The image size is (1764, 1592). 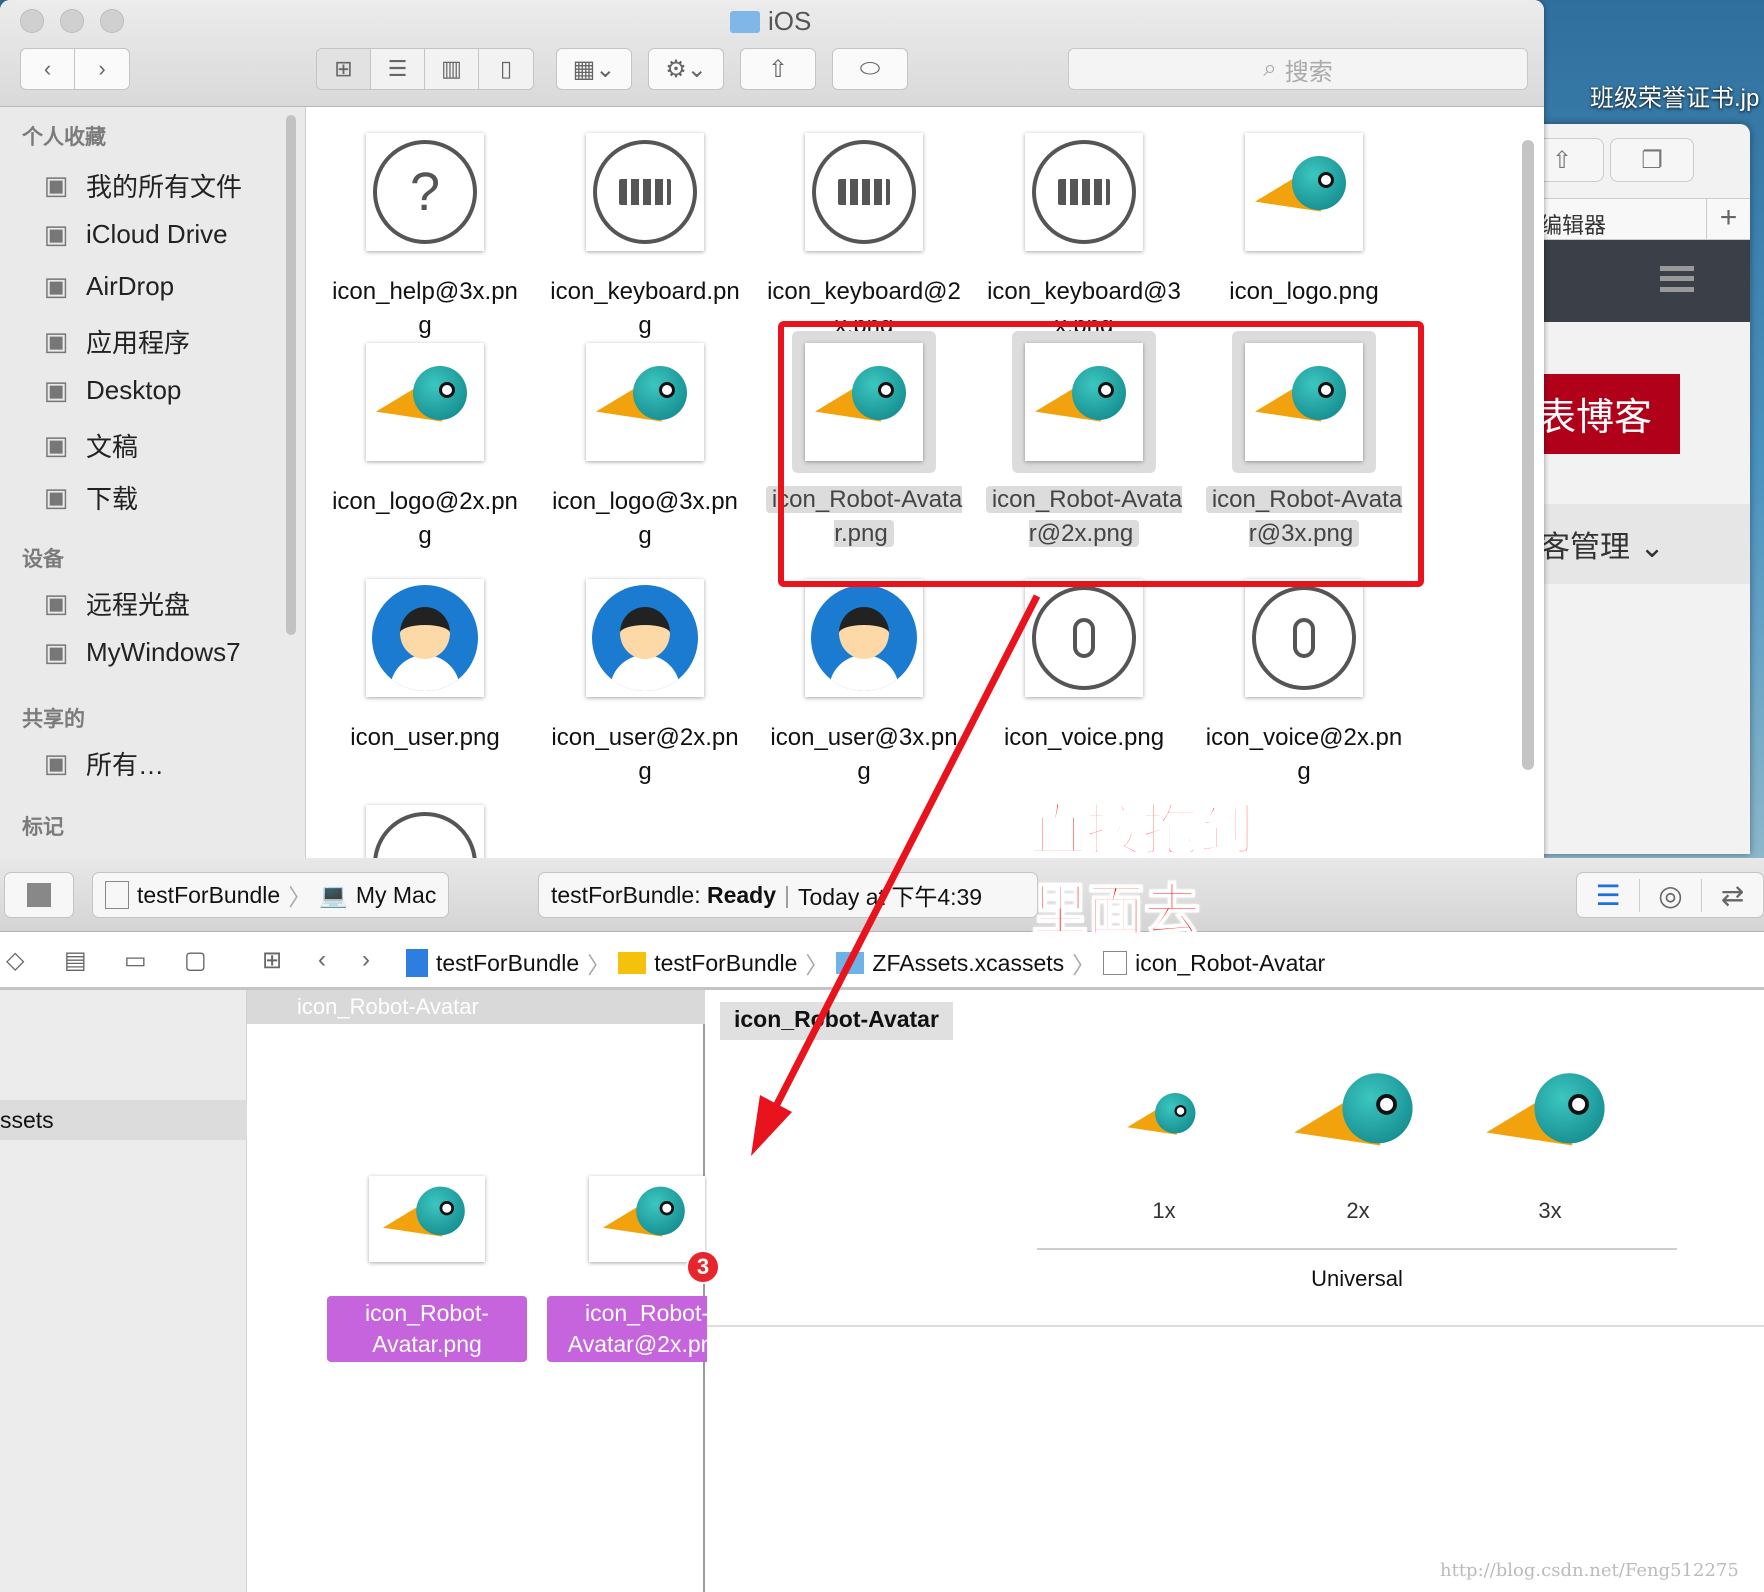 What do you see at coordinates (629, 894) in the screenshot?
I see `status-prefix: testForBundle:` at bounding box center [629, 894].